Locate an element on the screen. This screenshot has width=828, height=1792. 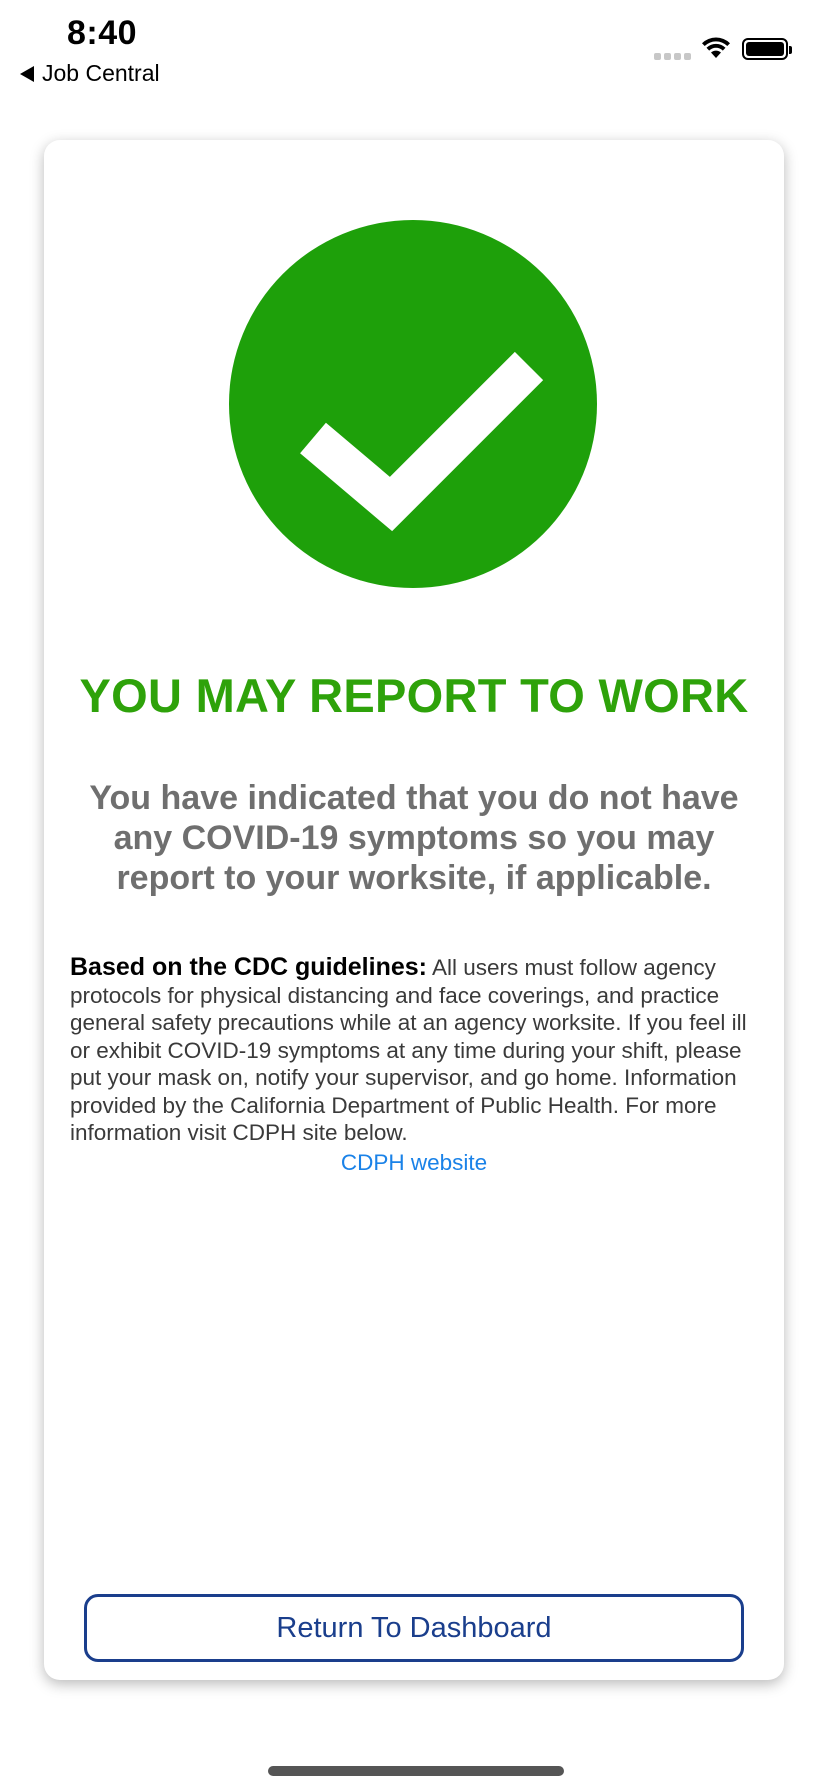
return-to-dashboard-button: Return To Dashboard is located at coordinates (414, 1628).